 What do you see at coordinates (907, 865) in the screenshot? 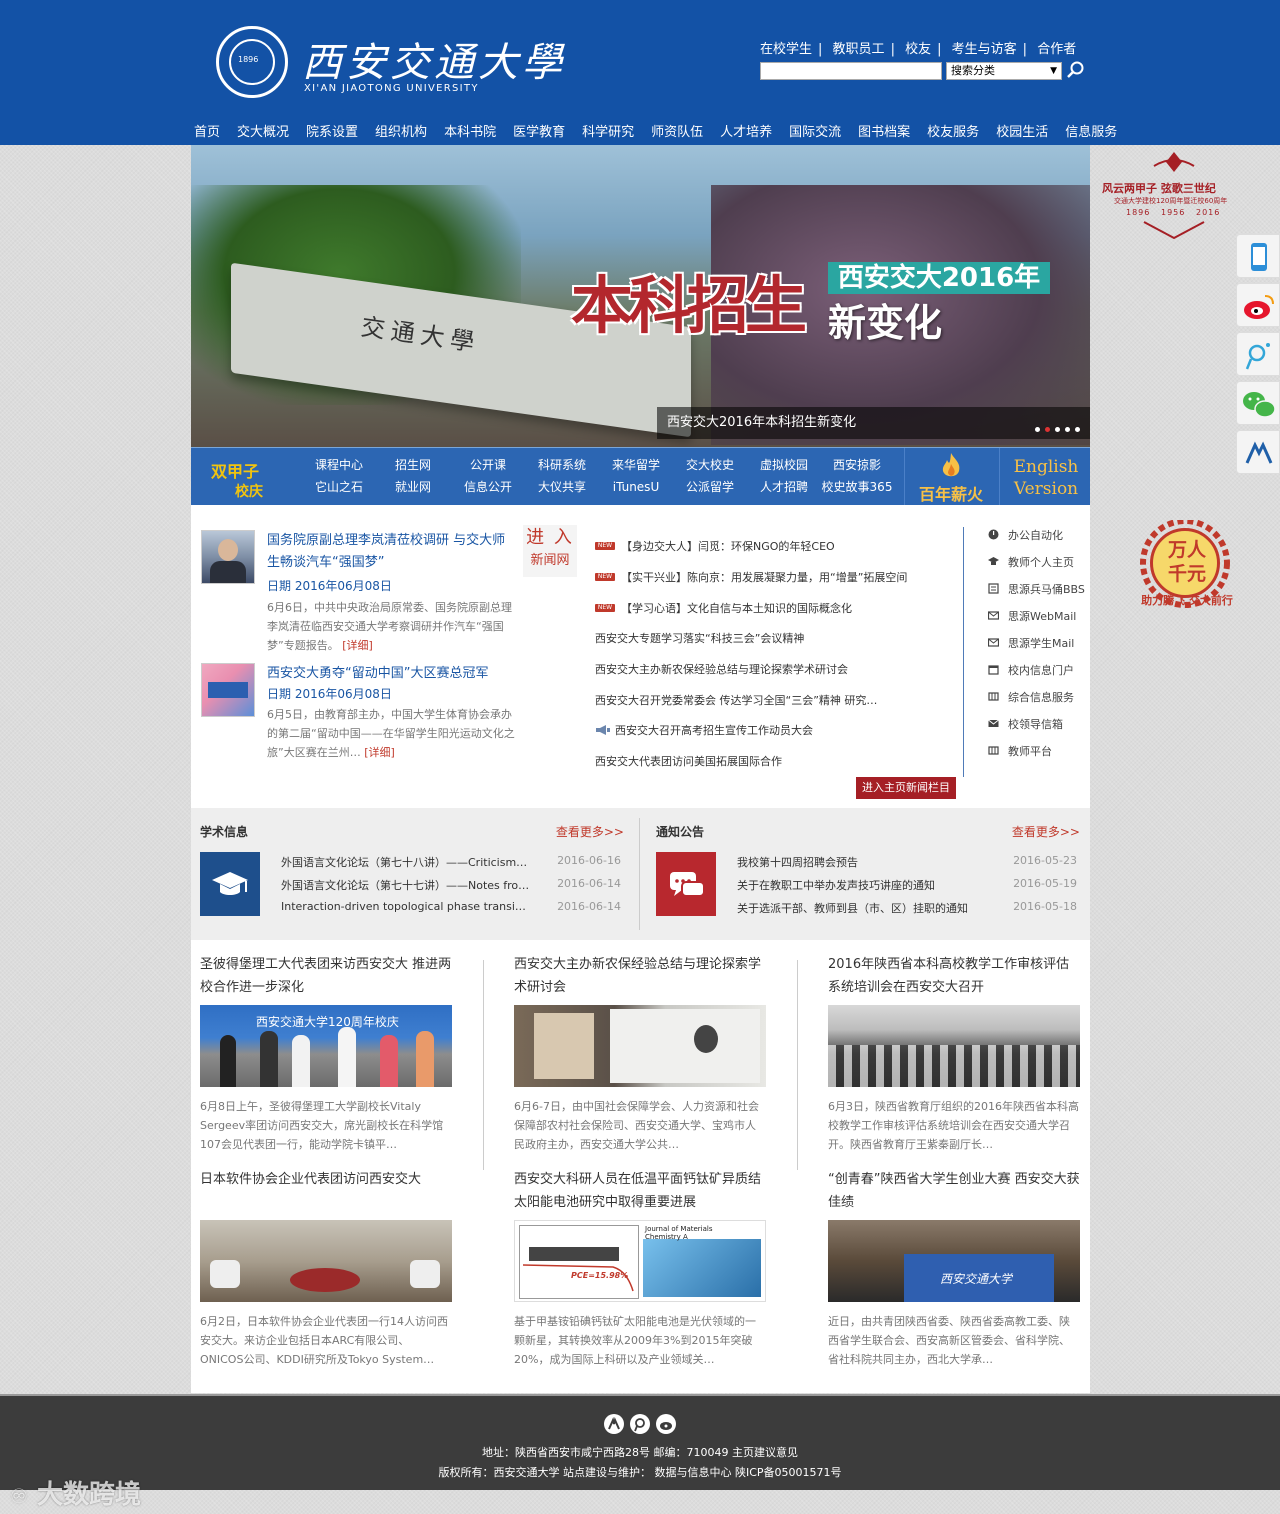
I see `list-item: 我校第十四周招聘会预告 2016-05-23` at bounding box center [907, 865].